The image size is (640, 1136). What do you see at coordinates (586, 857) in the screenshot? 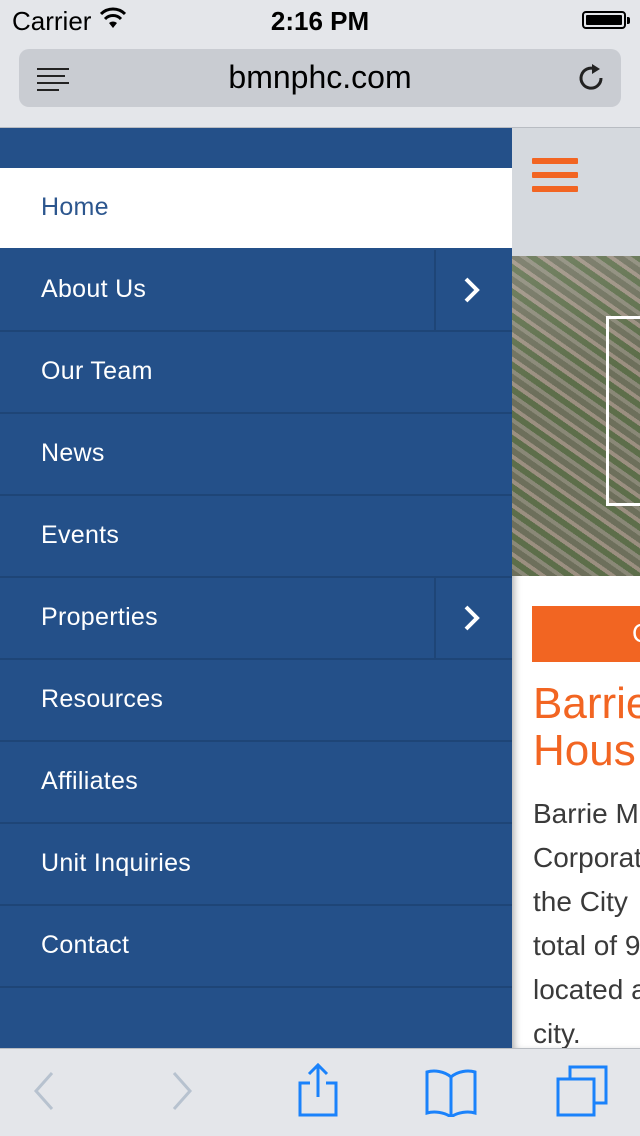
I see `intro-text-line: Corporat` at bounding box center [586, 857].